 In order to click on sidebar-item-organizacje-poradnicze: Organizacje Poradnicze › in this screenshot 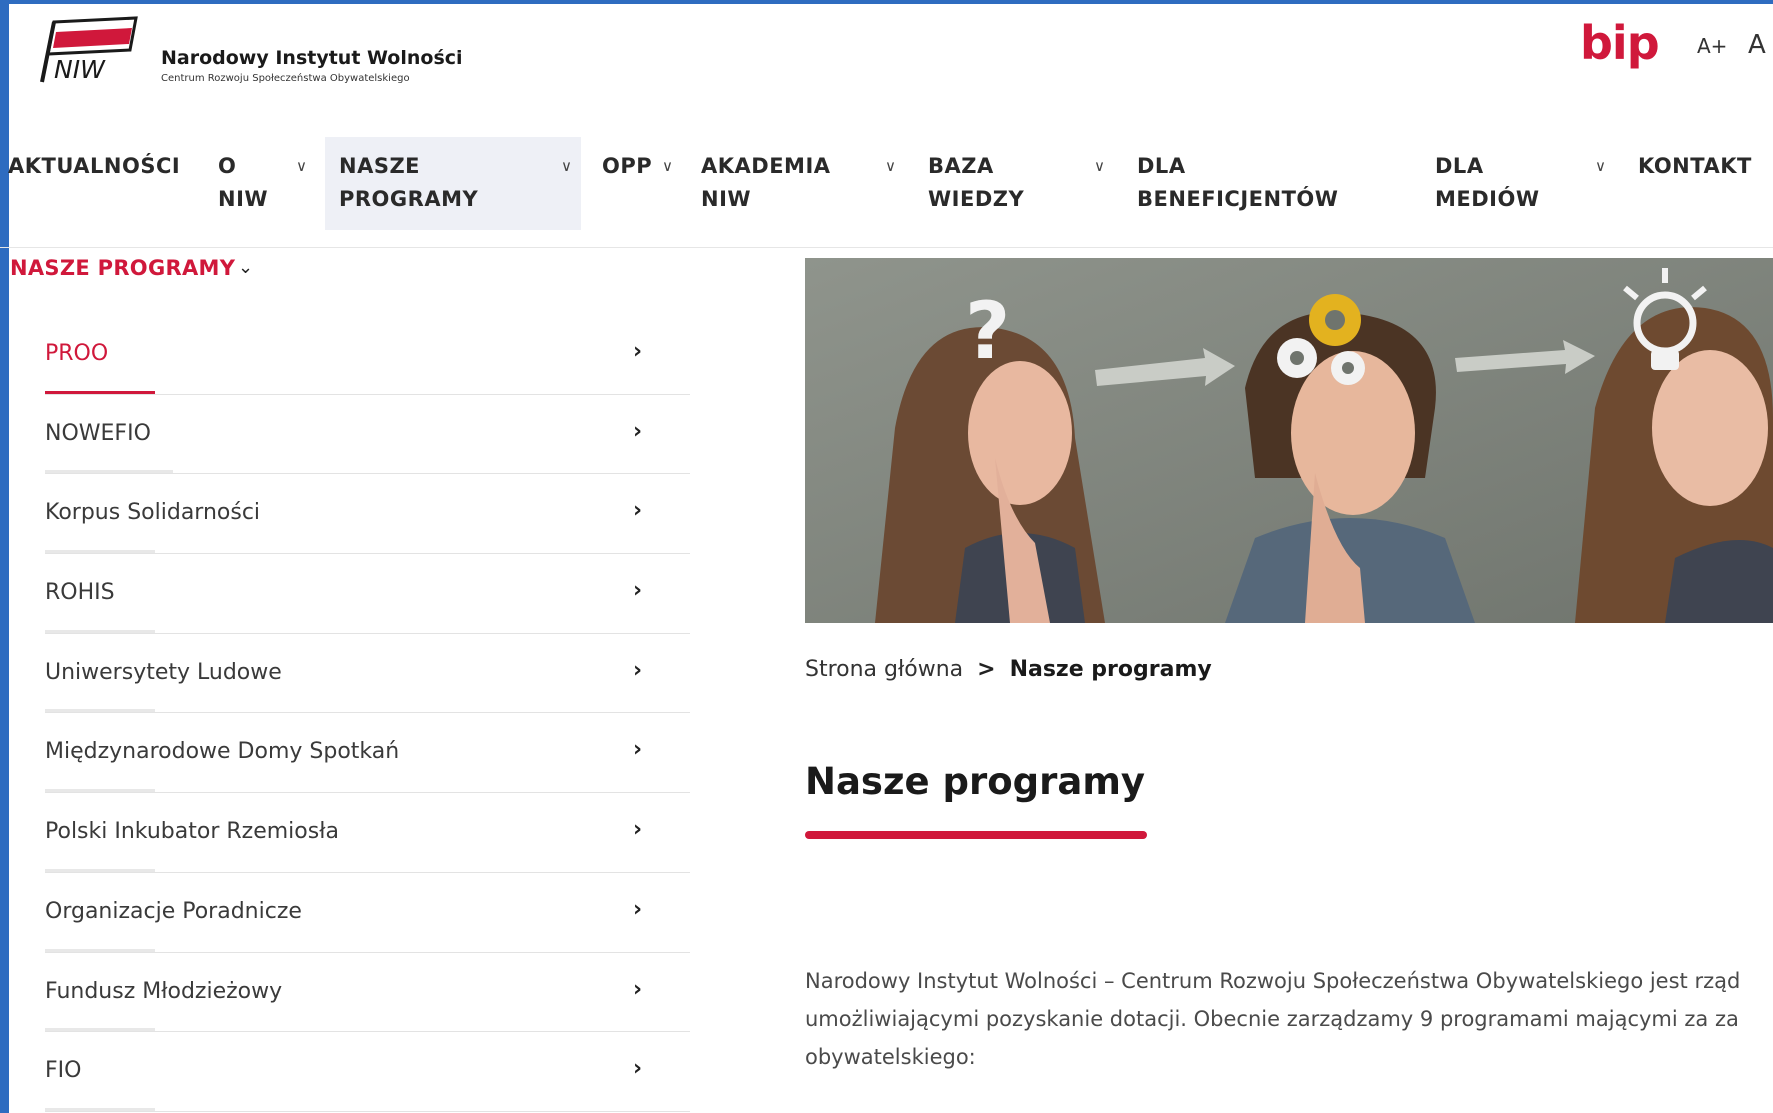, I will do `click(367, 913)`.